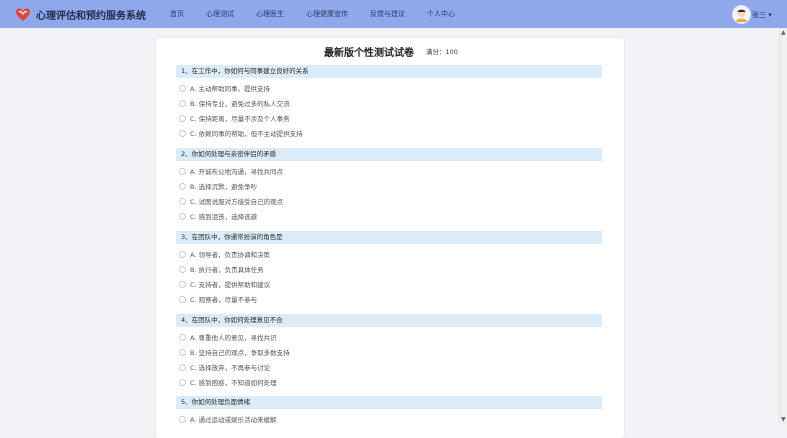 This screenshot has width=787, height=438. Describe the element at coordinates (234, 118) in the screenshot. I see `option: C. 保持距离，尽量不涉及个人事务` at that location.